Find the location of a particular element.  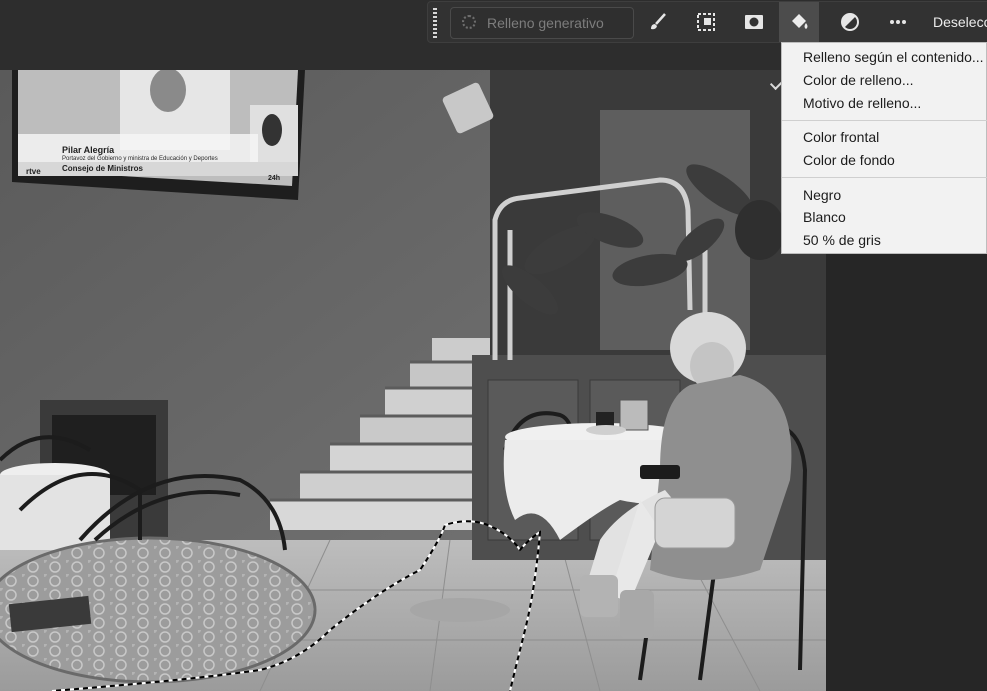

menu-item-background-color: Color de fondo is located at coordinates (849, 160).